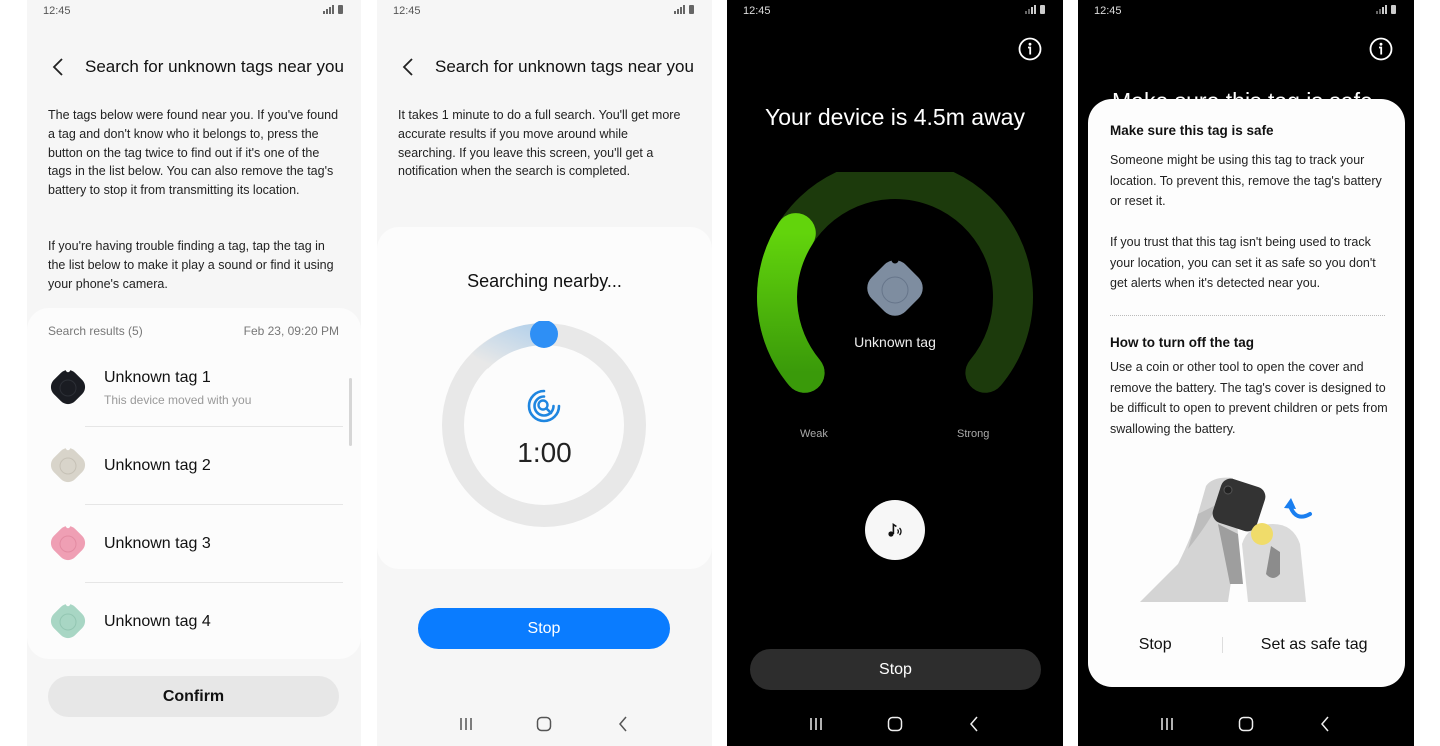 This screenshot has height=746, width=1440. Describe the element at coordinates (157, 543) in the screenshot. I see `tag-name: Unknown tag 3` at that location.